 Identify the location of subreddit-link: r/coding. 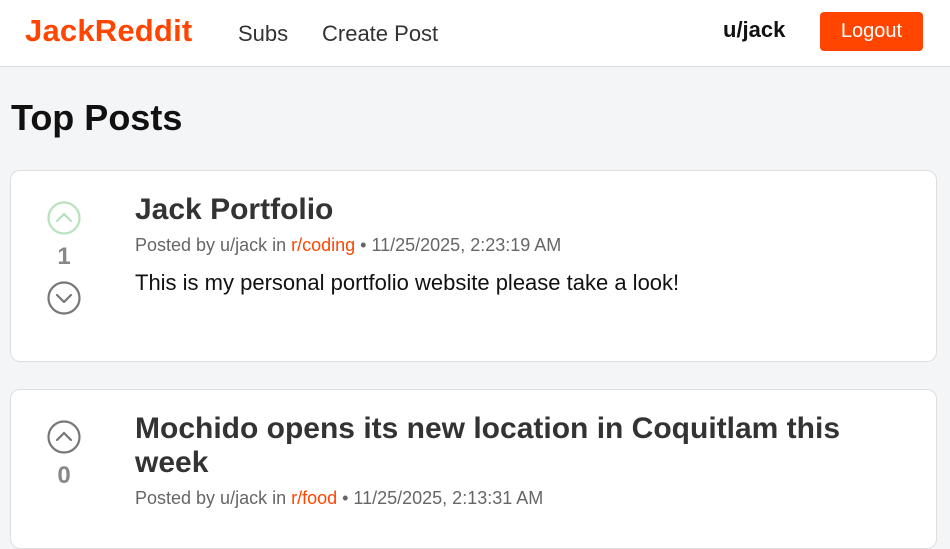
(323, 245).